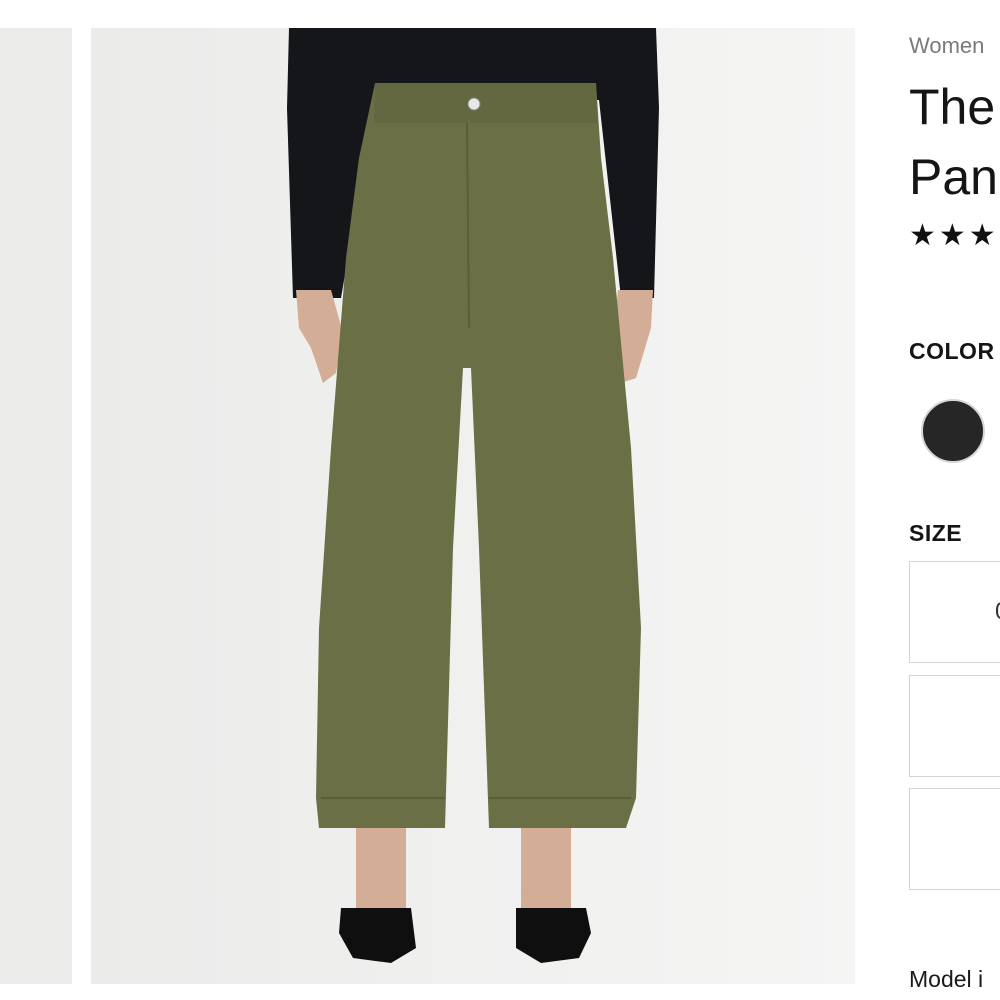 Image resolution: width=1000 pixels, height=1000 pixels. Describe the element at coordinates (553, 935) in the screenshot. I see `right-shoe` at that location.